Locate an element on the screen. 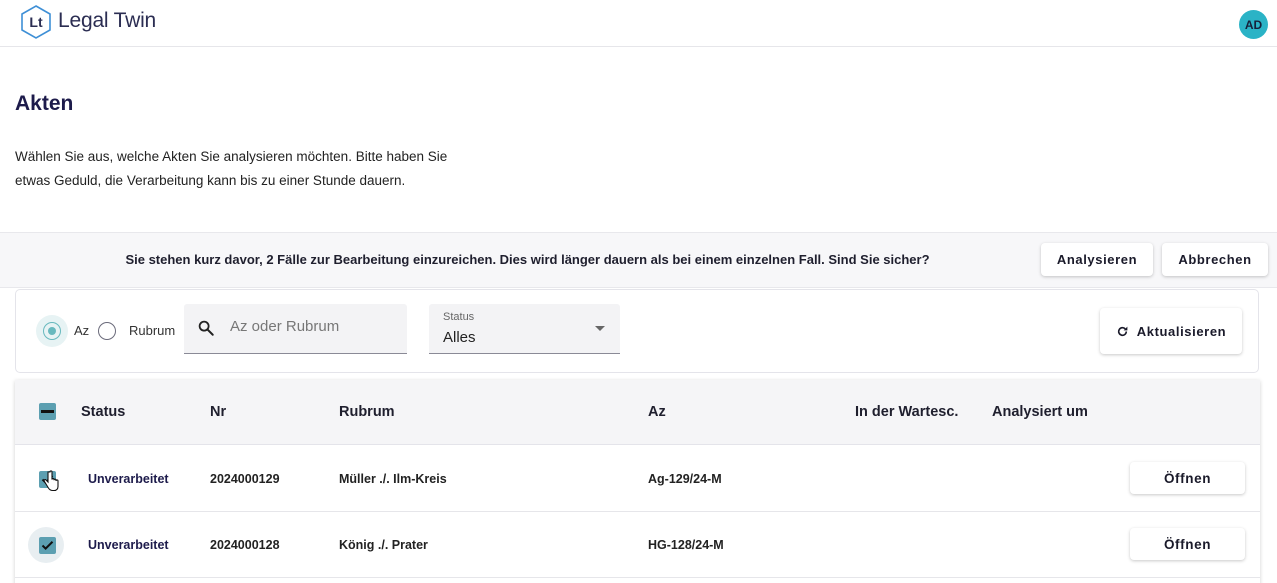 This screenshot has height=583, width=1277. filter-card: Az Rubrum Status Alles Aktualisieren is located at coordinates (637, 331).